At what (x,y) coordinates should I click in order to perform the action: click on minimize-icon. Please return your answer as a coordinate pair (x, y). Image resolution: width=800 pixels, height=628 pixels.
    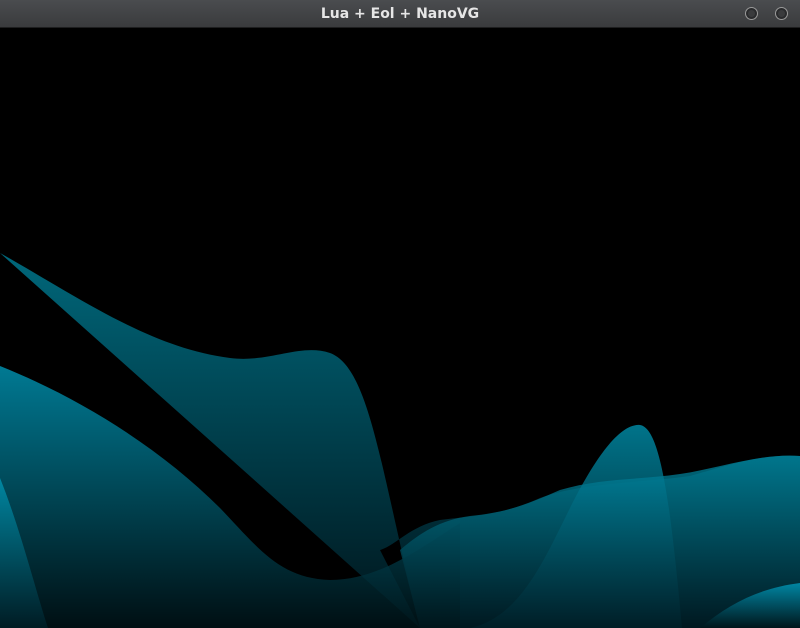
    Looking at the image, I should click on (751, 13).